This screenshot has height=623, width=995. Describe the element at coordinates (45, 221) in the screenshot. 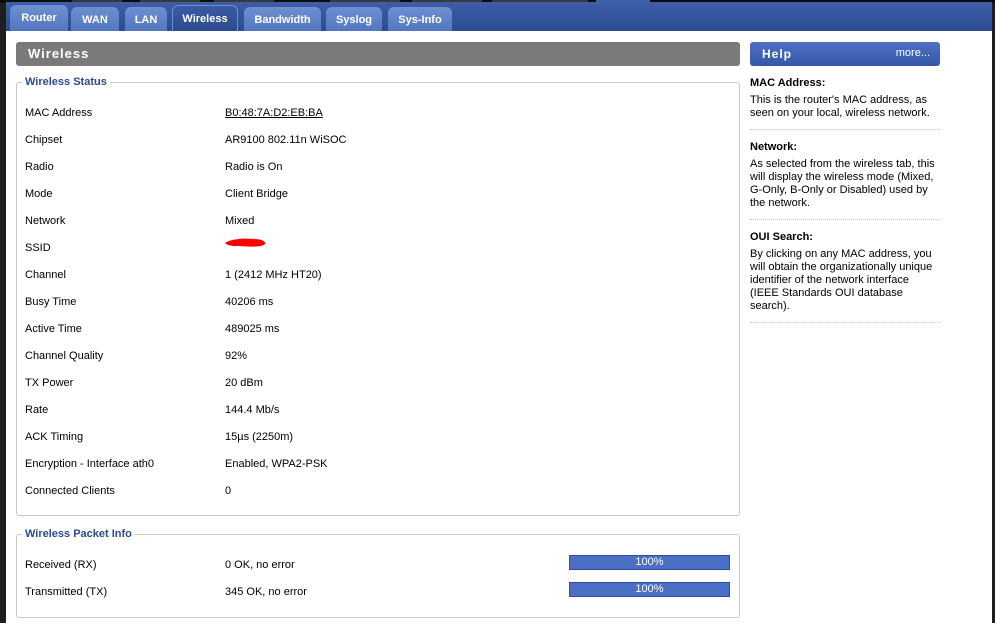

I see `status-label: Network` at that location.